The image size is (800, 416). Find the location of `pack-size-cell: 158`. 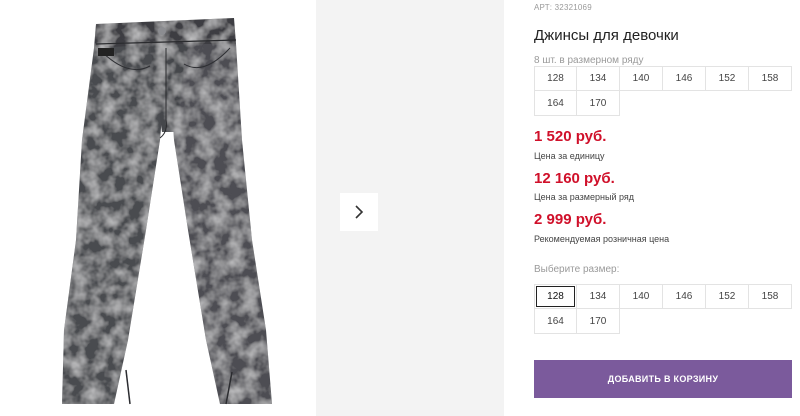

pack-size-cell: 158 is located at coordinates (770, 78).